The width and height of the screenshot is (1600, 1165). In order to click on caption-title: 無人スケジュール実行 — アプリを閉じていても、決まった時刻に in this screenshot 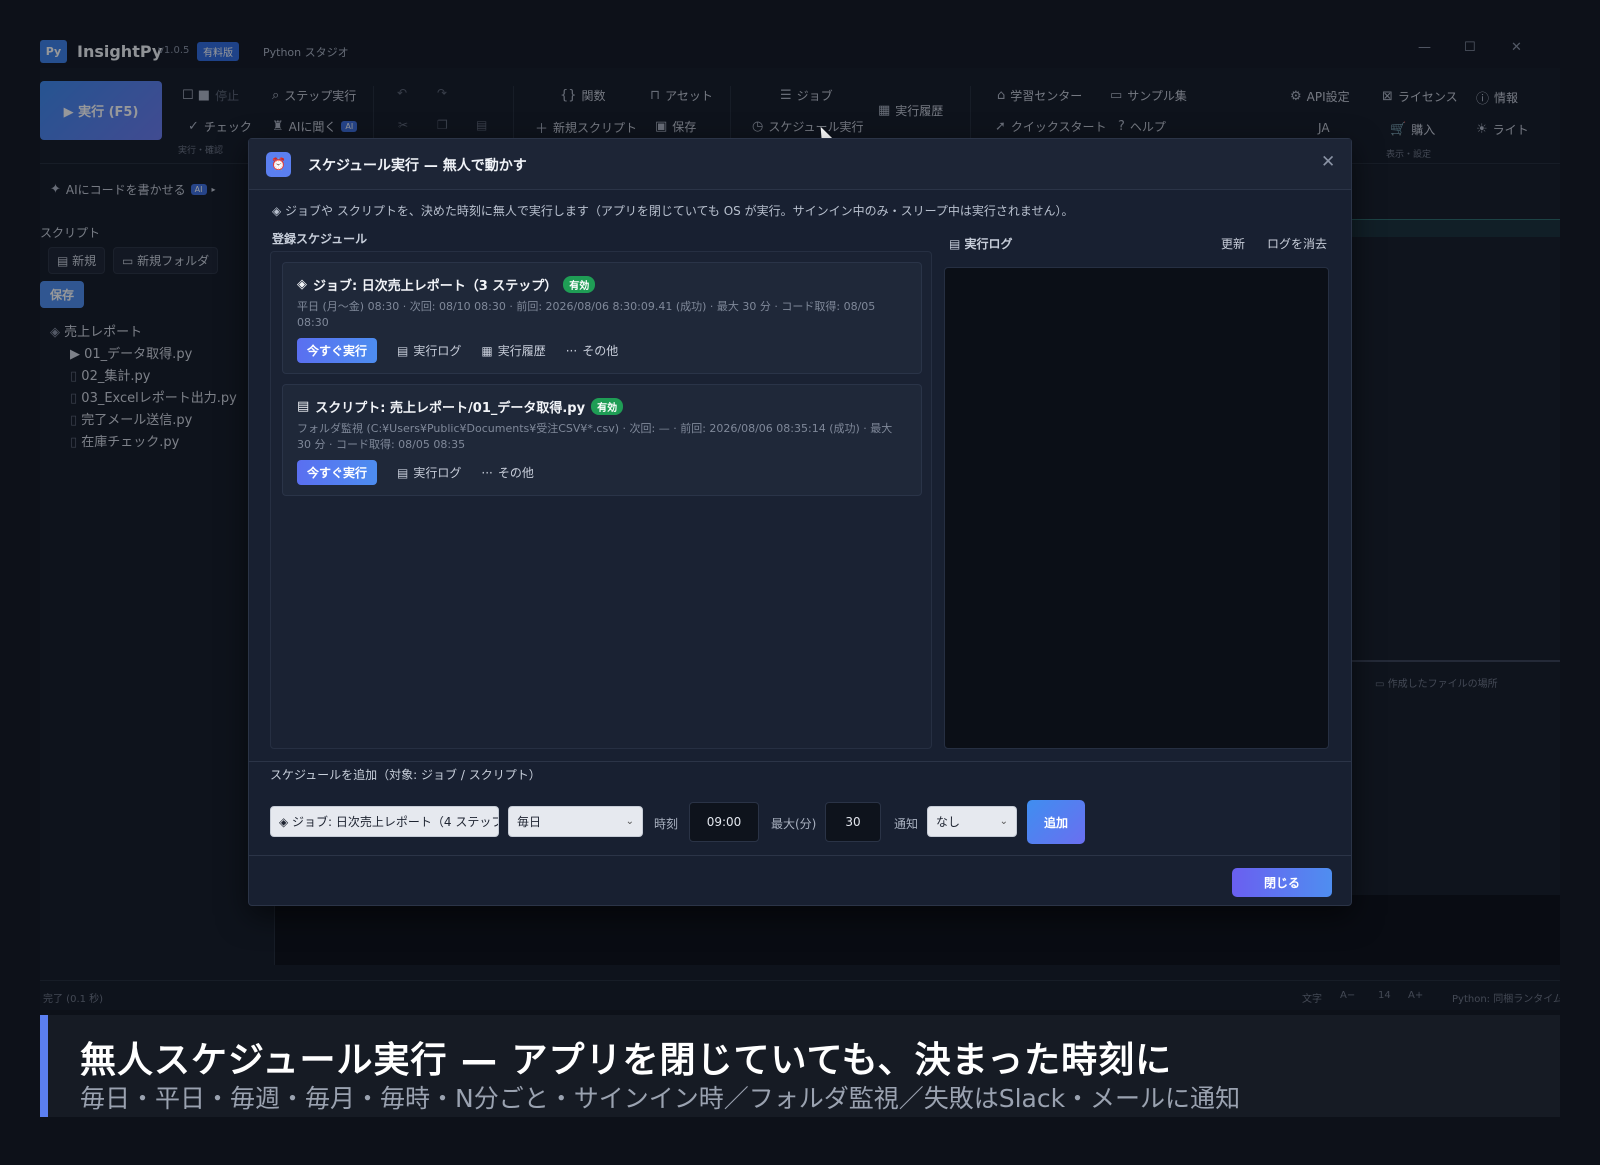, I will do `click(626, 1060)`.